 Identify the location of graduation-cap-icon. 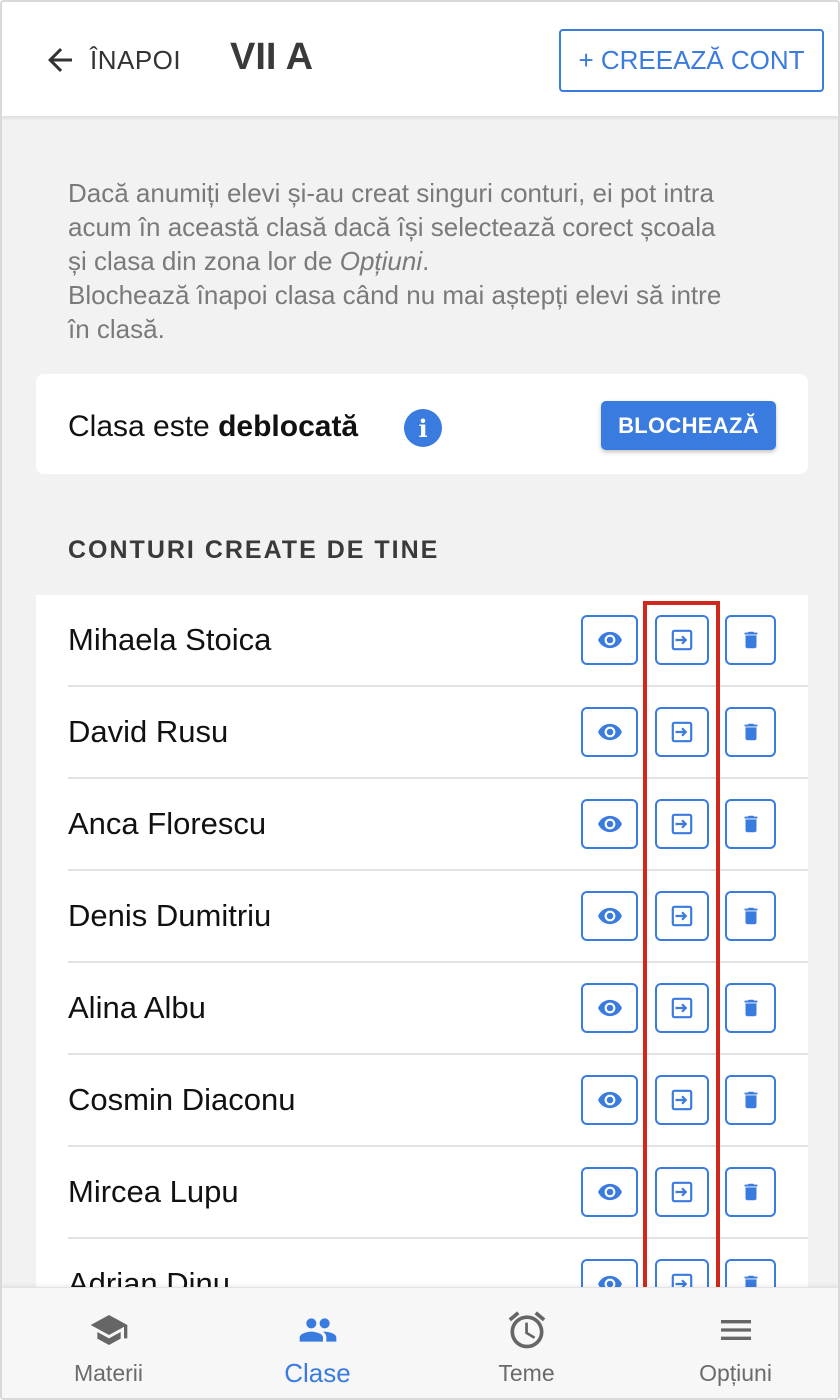
(109, 1330).